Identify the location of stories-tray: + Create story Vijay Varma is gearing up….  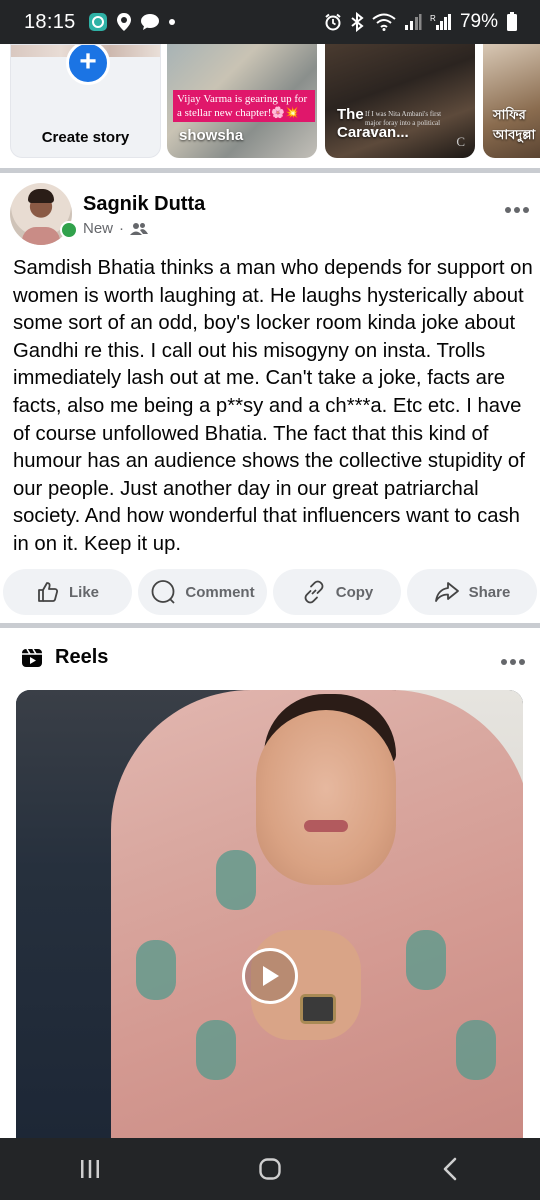
(270, 105).